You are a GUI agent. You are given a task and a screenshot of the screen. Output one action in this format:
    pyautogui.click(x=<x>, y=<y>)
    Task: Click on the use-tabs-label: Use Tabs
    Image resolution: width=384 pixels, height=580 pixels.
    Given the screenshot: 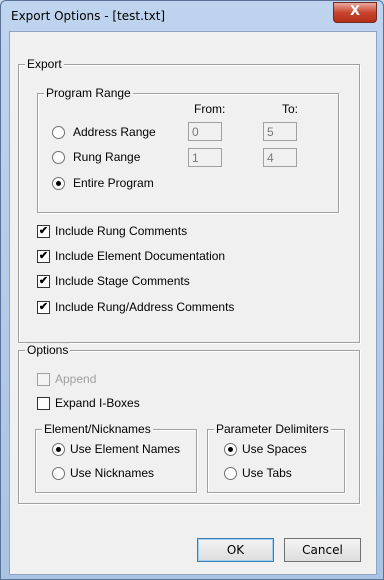 What is the action you would take?
    pyautogui.click(x=267, y=473)
    